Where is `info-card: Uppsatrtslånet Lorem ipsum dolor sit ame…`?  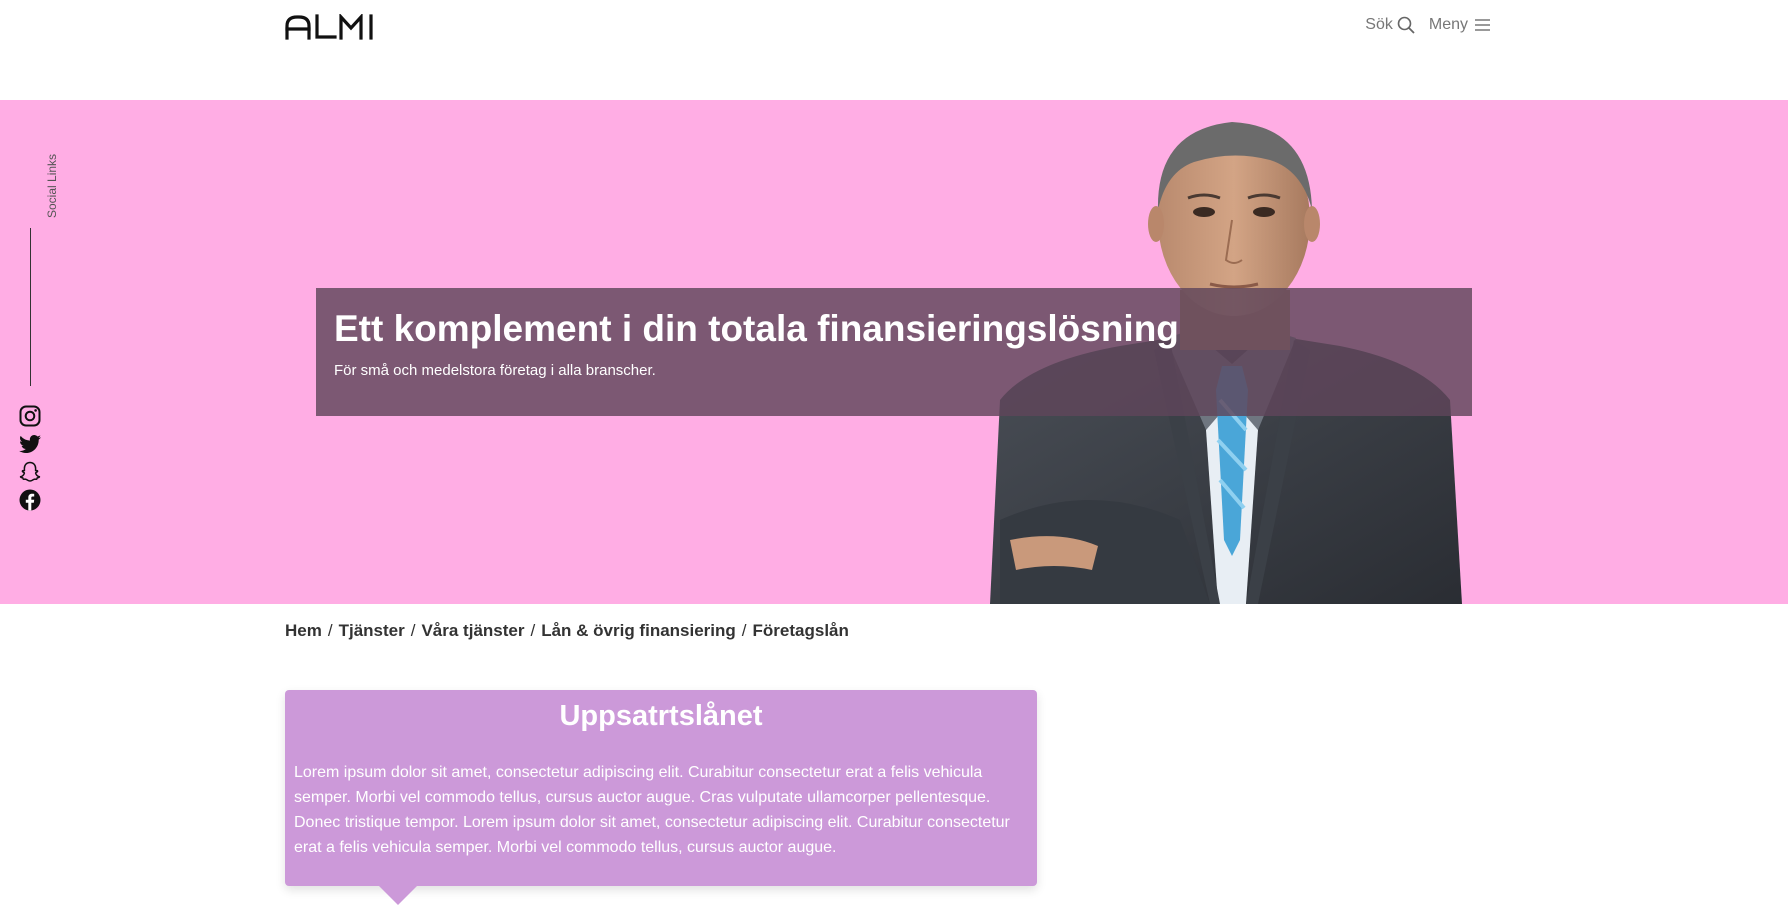 info-card: Uppsatrtslånet Lorem ipsum dolor sit ame… is located at coordinates (661, 797).